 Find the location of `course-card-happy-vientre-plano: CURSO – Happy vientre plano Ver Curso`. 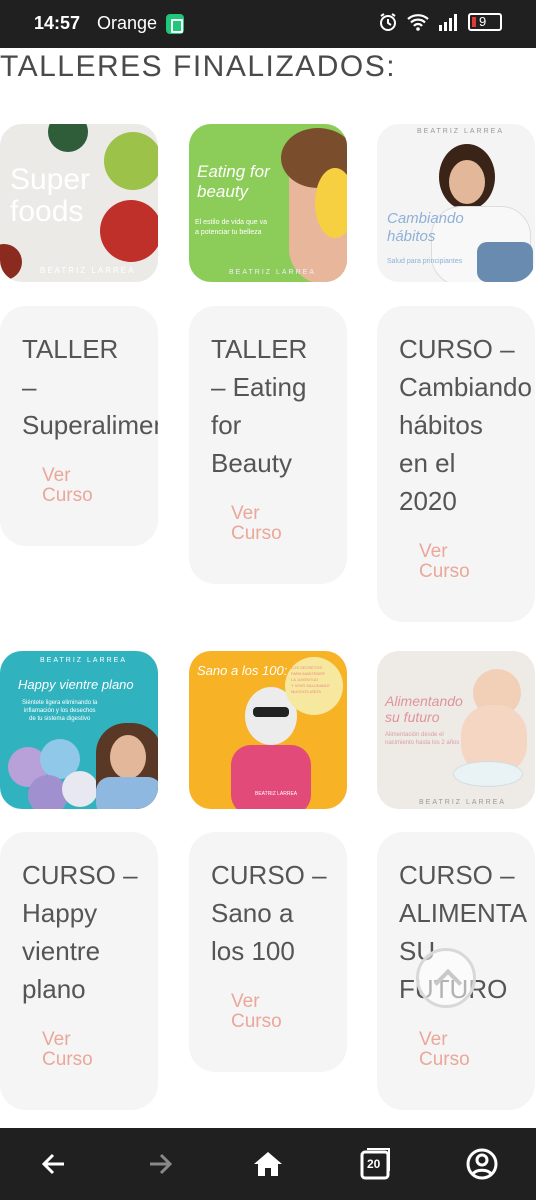

course-card-happy-vientre-plano: CURSO – Happy vientre plano Ver Curso is located at coordinates (79, 971).